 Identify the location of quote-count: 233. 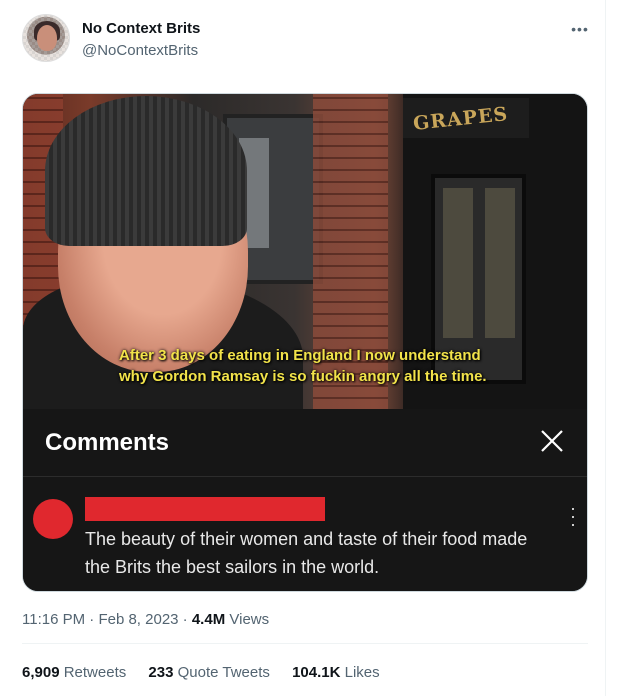
(161, 672).